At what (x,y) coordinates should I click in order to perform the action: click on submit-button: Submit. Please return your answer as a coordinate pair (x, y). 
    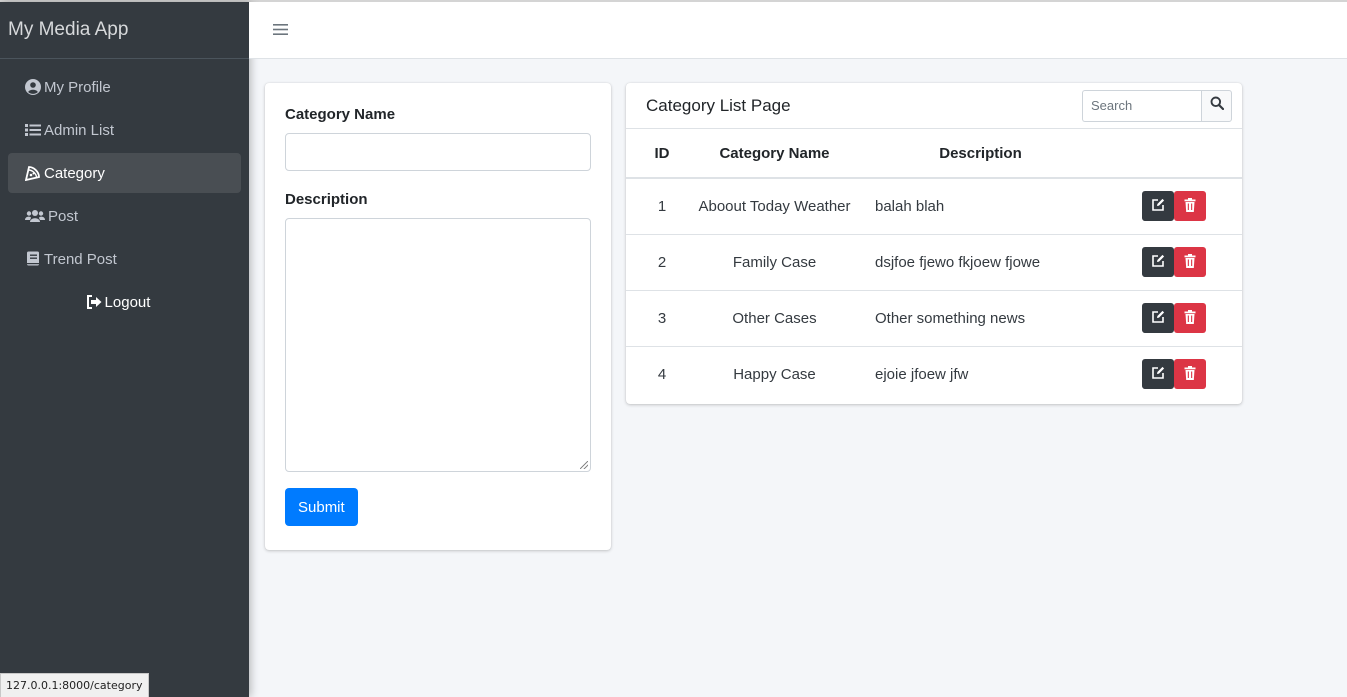
    Looking at the image, I should click on (321, 507).